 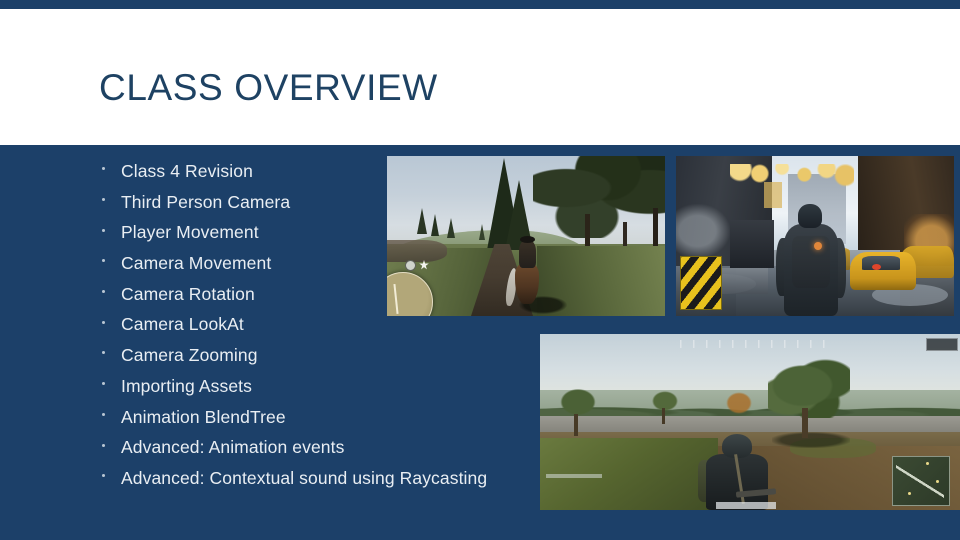 I want to click on tree-trunk-left, so click(x=576, y=425).